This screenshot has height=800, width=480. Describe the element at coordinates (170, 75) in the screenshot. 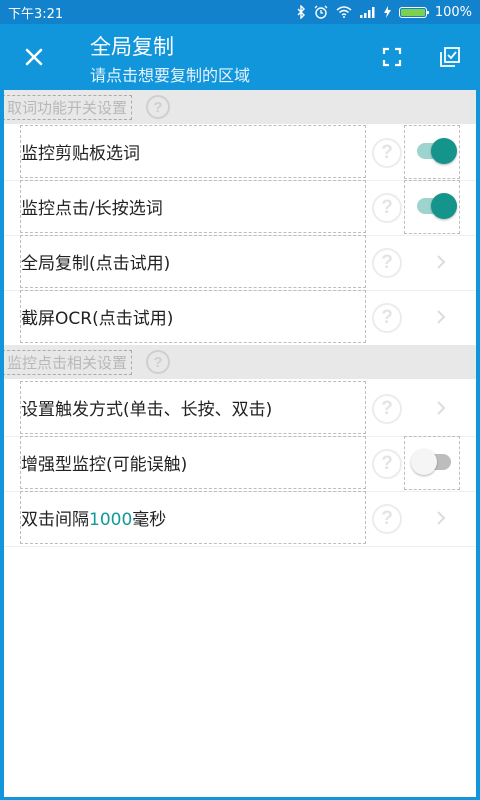

I see `page-subtitle: 请点击想要复制的区域` at that location.